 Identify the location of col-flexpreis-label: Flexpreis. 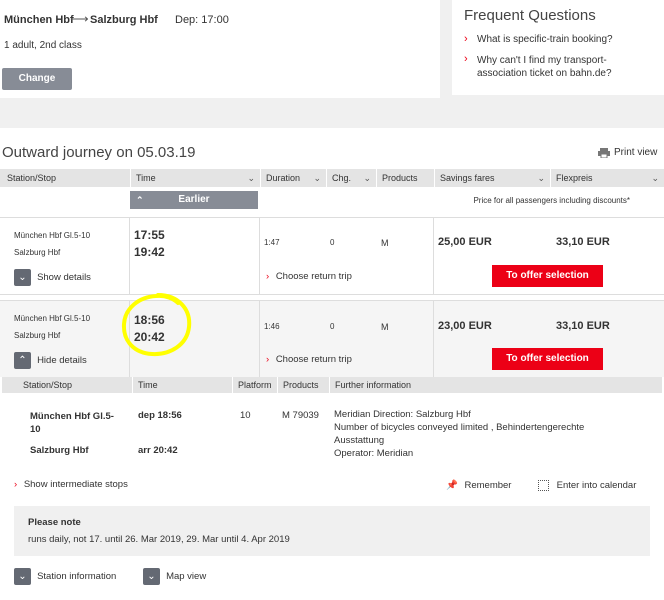
(574, 178).